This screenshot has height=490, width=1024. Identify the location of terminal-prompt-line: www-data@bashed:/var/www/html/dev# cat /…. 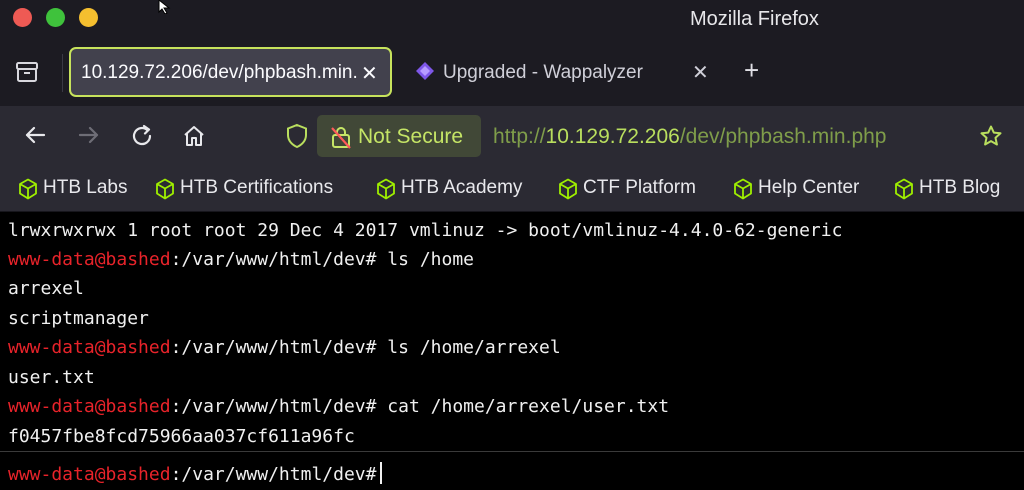
(338, 410).